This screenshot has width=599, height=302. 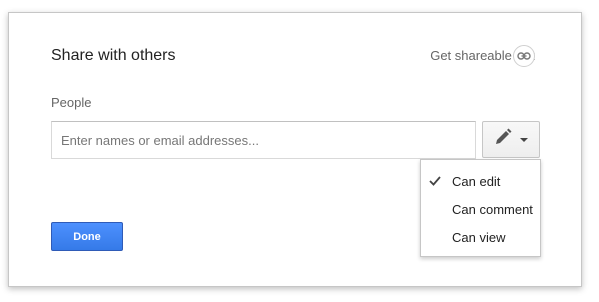 I want to click on menu-item-can-edit: Can edit, so click(x=480, y=182).